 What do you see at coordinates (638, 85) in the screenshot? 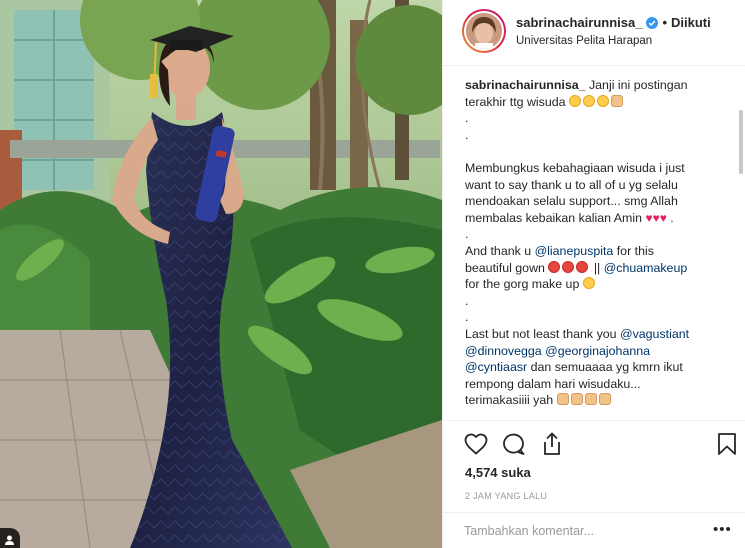
I see `caption-text: Janji ini postingan` at bounding box center [638, 85].